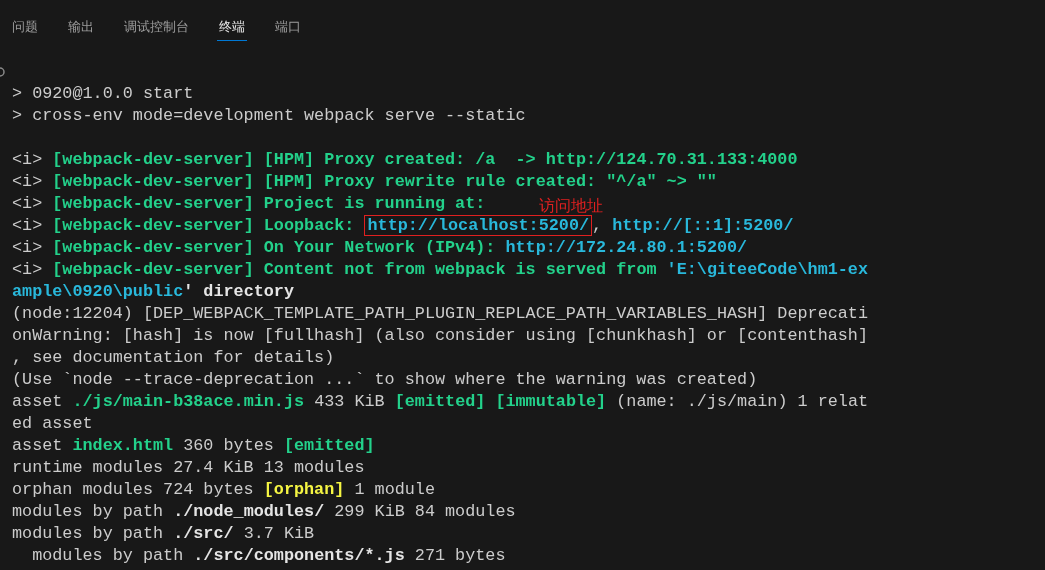 The height and width of the screenshot is (570, 1045). What do you see at coordinates (385, 379) in the screenshot?
I see `terminal-text: (Use `node --trace-deprecation ...` to show where the warning was created)` at bounding box center [385, 379].